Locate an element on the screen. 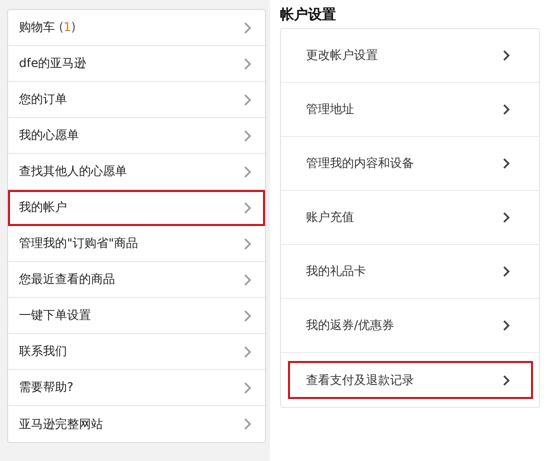 This screenshot has height=461, width=550. settings-item: 管理我的内容和设备 is located at coordinates (410, 163).